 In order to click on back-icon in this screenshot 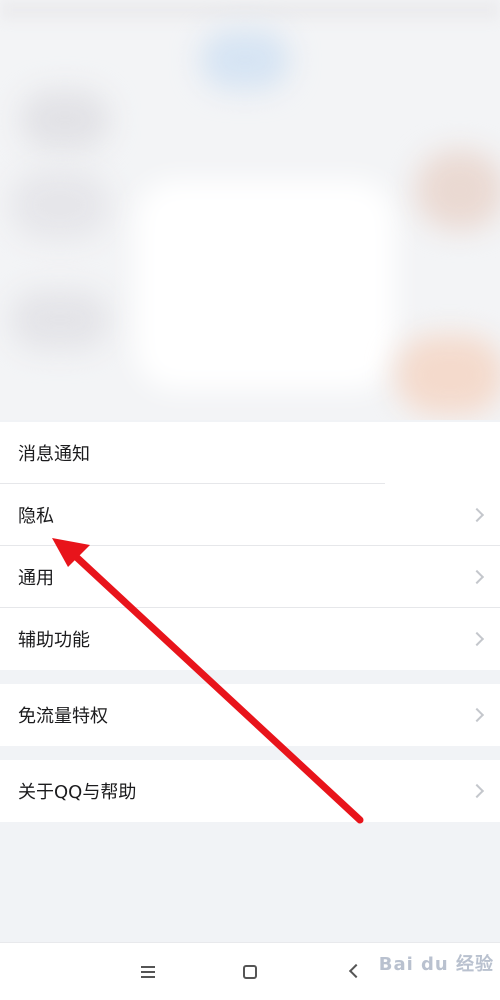, I will do `click(355, 972)`.